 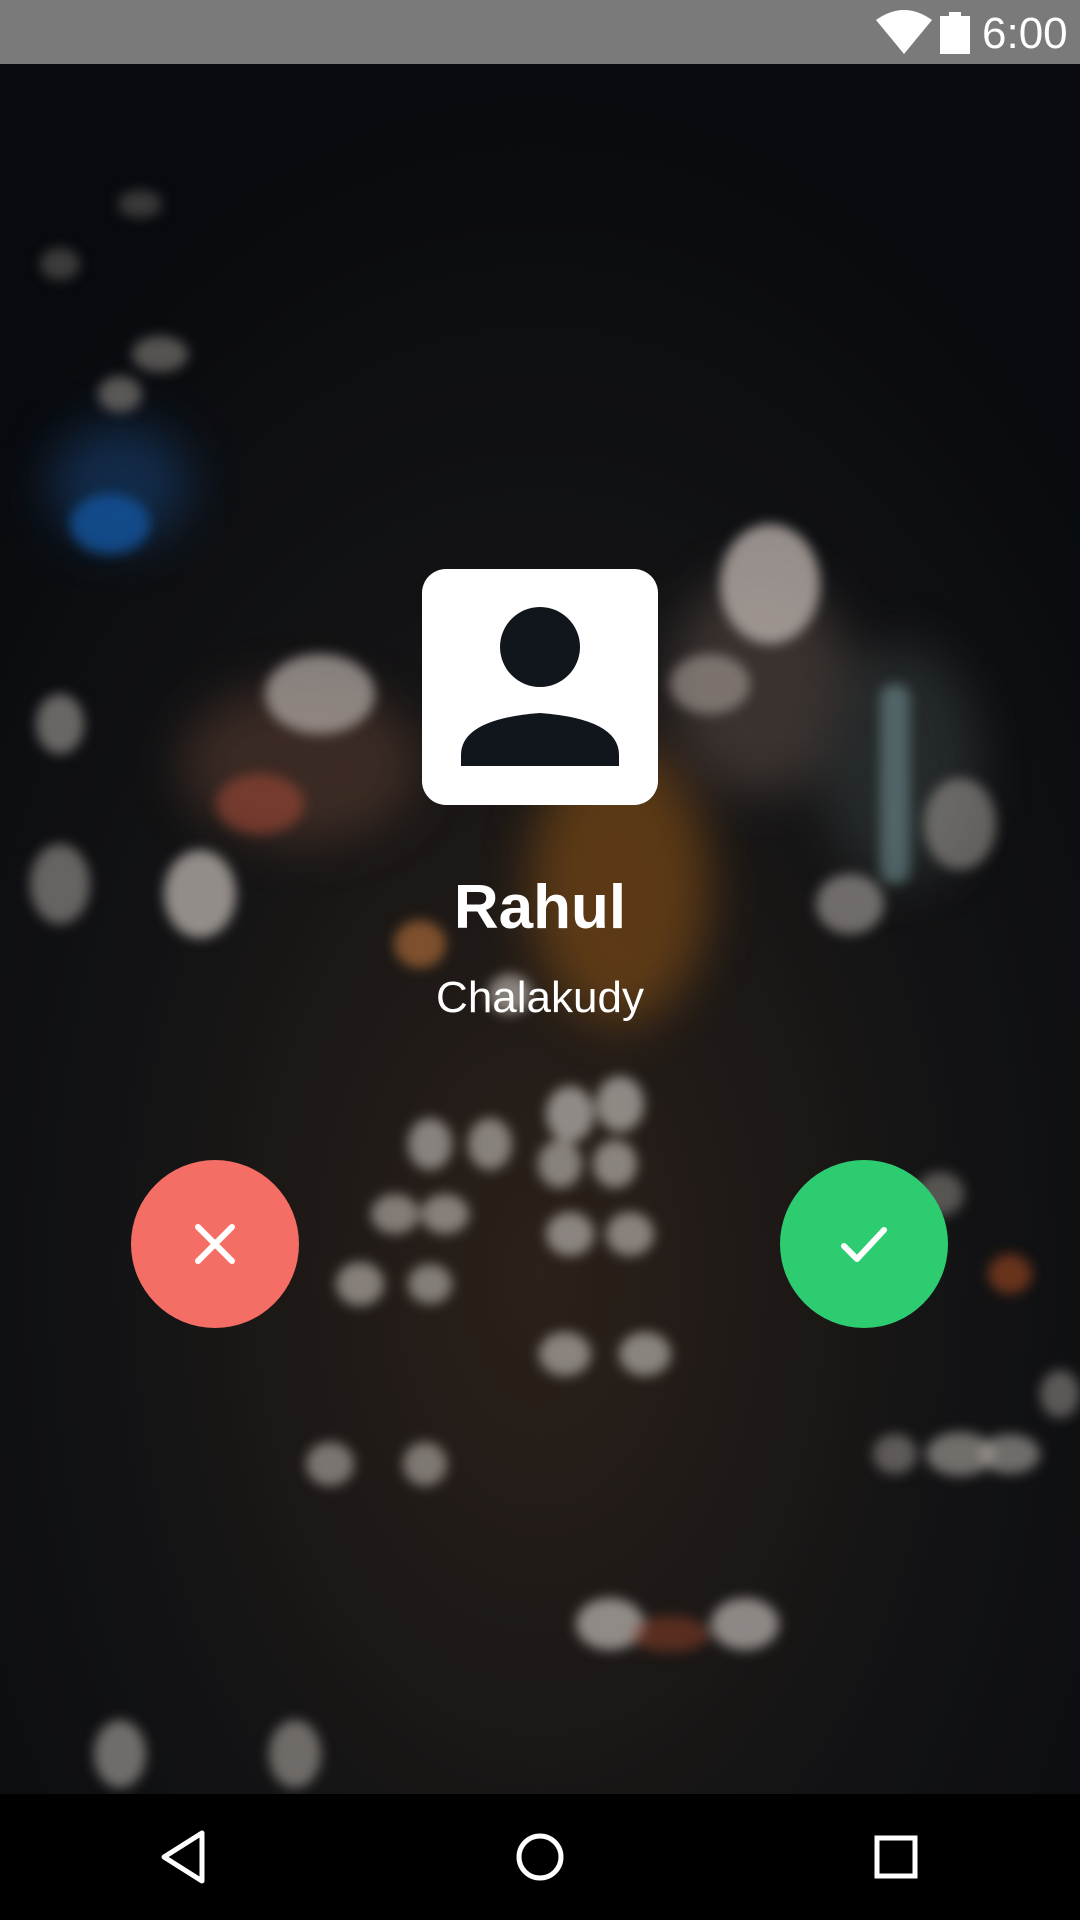 I want to click on home-button, so click(x=540, y=1857).